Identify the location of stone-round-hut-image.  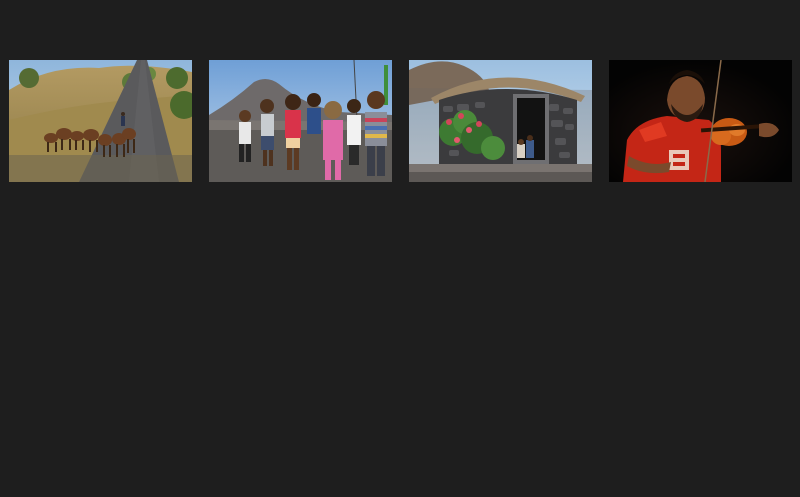
(500, 121).